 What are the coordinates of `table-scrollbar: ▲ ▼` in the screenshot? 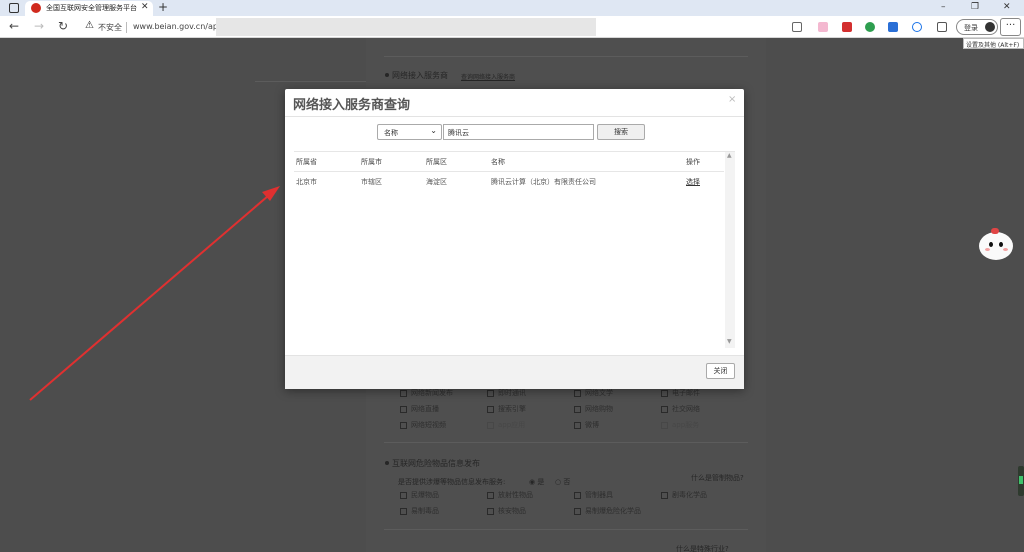 It's located at (730, 250).